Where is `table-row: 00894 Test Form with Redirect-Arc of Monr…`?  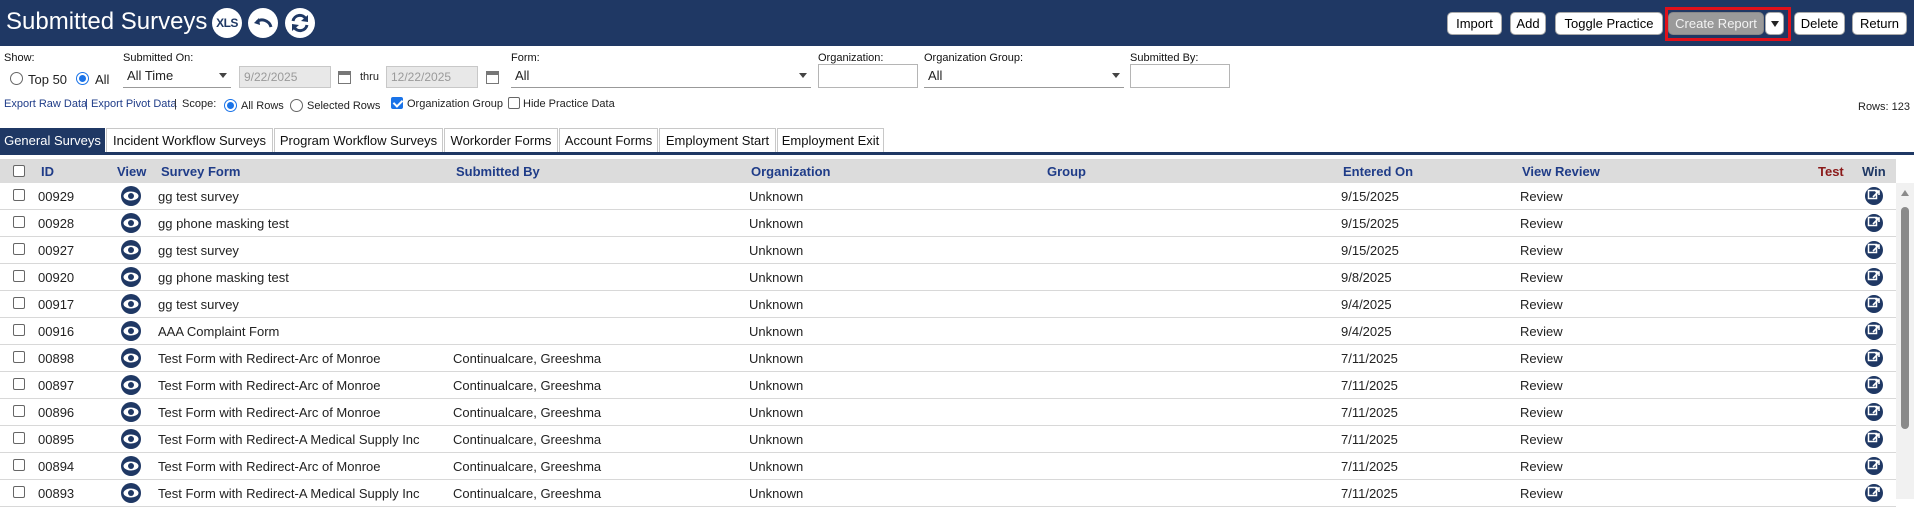
table-row: 00894 Test Form with Redirect-Arc of Monr… is located at coordinates (948, 466).